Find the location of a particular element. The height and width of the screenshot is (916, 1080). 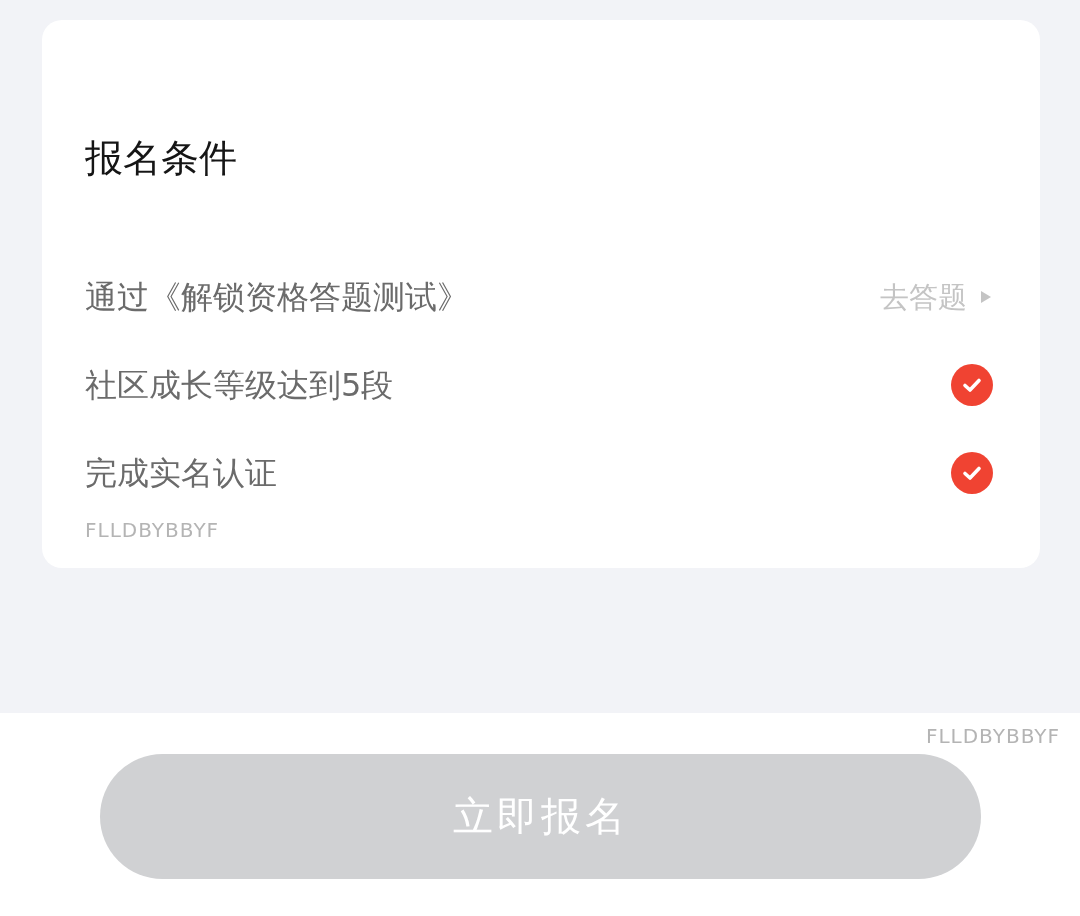

section-title: 报名条件 is located at coordinates (161, 158).